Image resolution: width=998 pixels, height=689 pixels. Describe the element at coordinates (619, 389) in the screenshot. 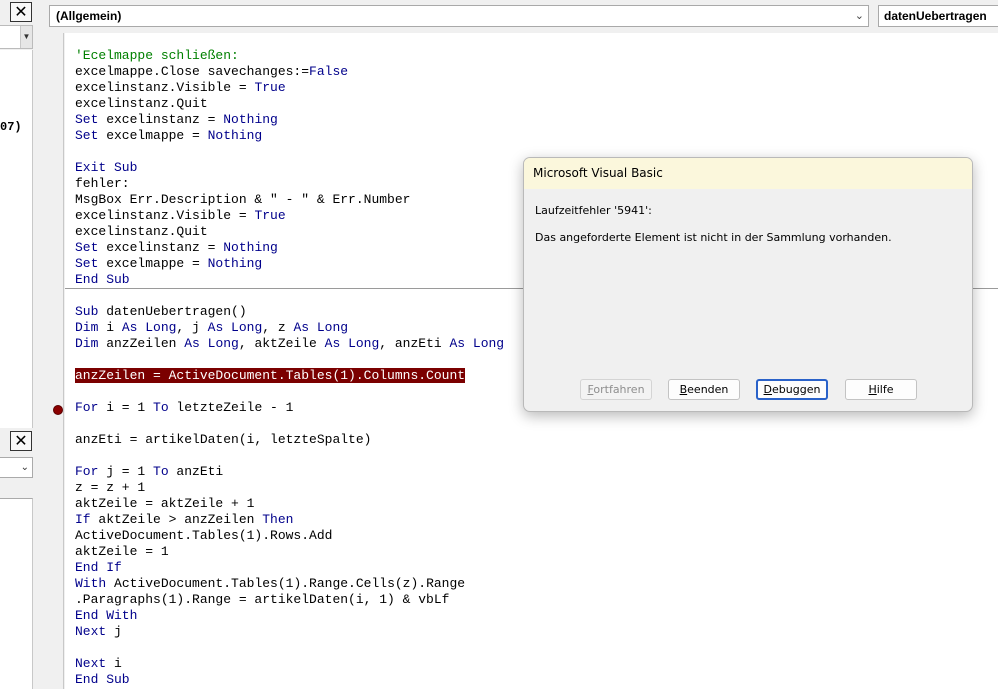

I see `continue-button-label: ortfahren` at that location.